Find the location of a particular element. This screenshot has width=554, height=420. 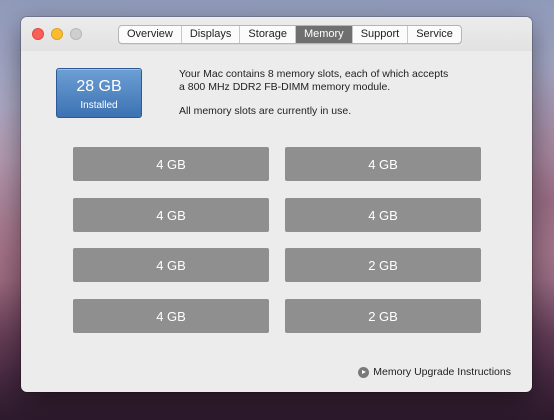

memory-upgrade-link: Memory Upgrade Instructions is located at coordinates (434, 372).